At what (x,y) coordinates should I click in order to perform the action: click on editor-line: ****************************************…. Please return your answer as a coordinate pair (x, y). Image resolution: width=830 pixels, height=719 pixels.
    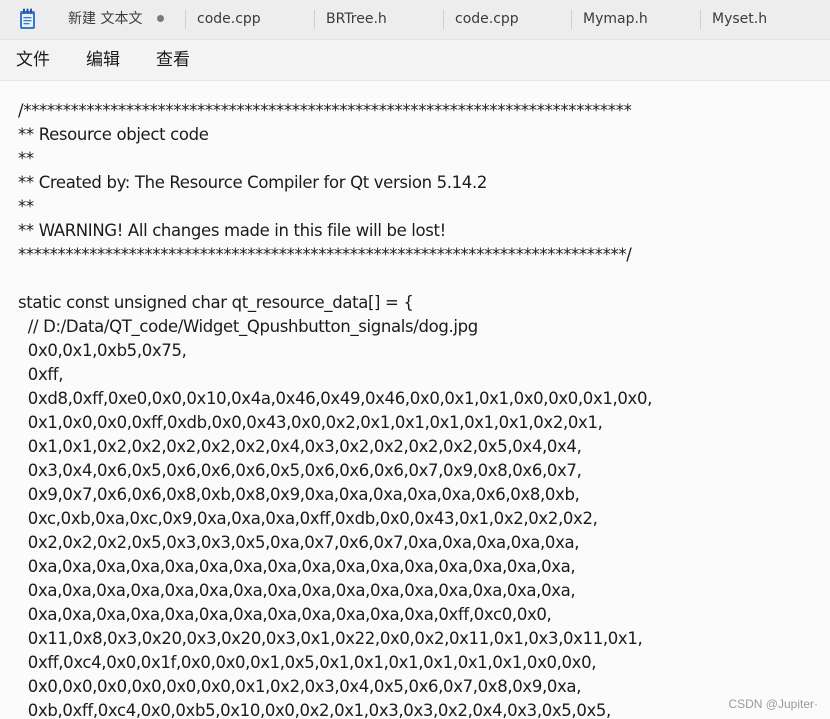
    Looking at the image, I should click on (325, 254).